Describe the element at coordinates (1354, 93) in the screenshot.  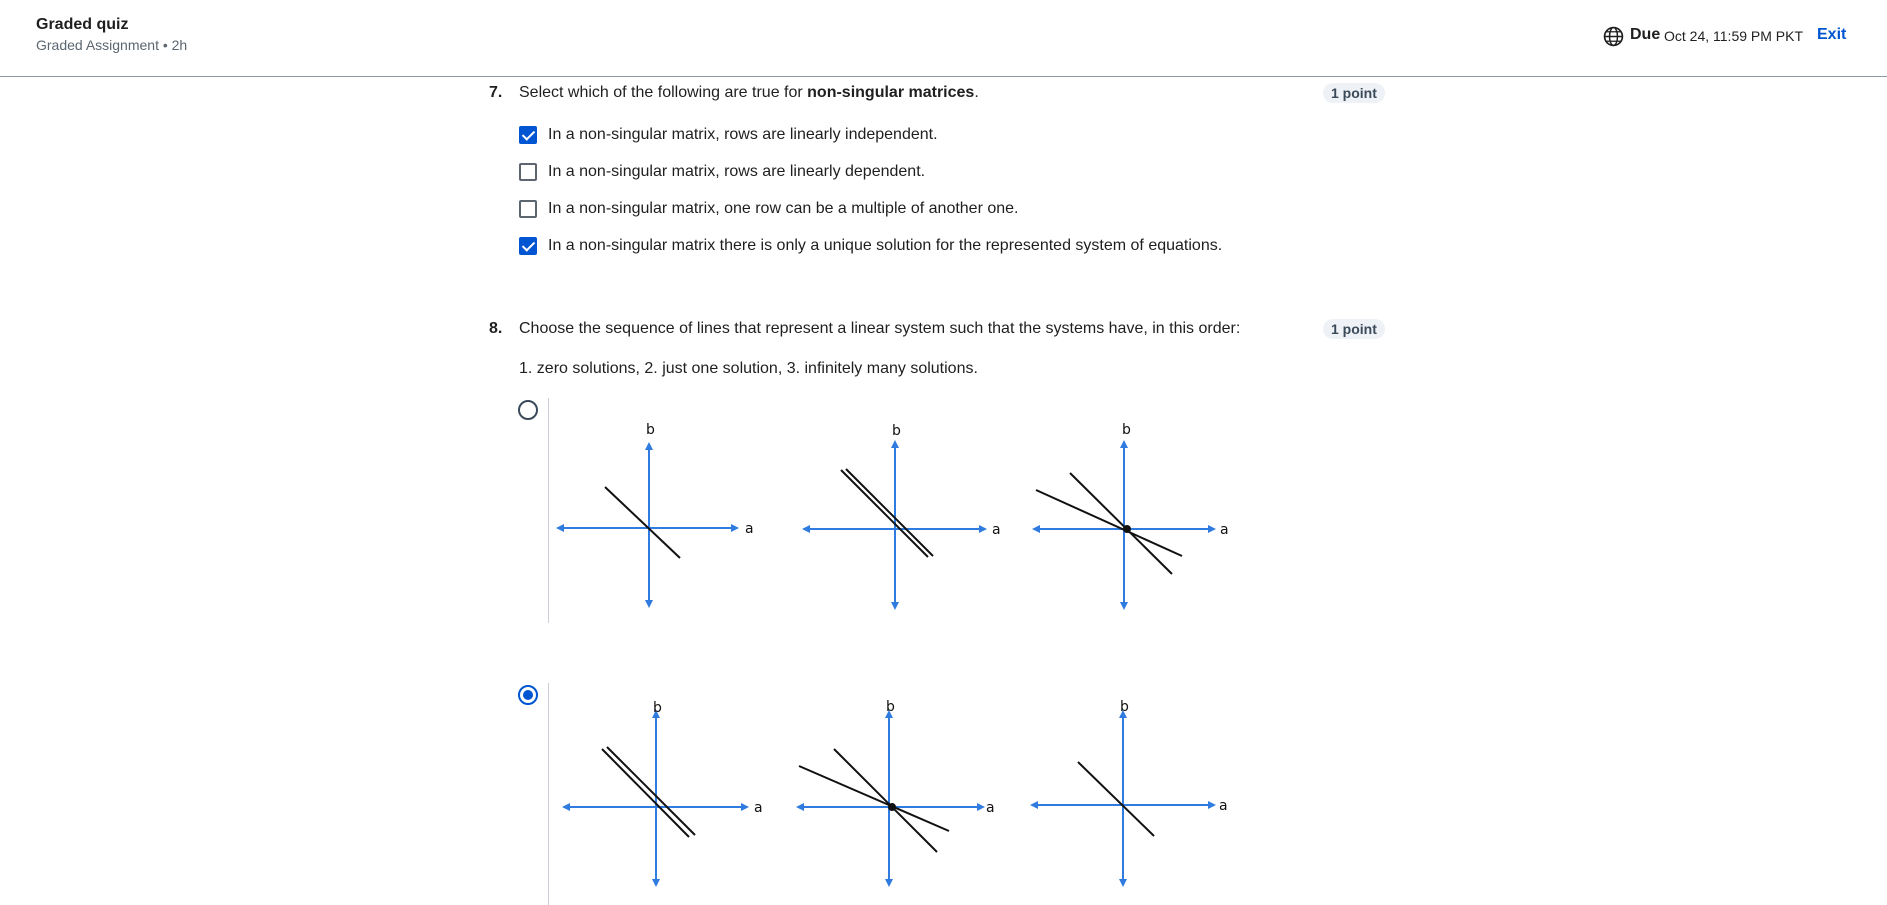
I see `question-7-points: 1 point` at that location.